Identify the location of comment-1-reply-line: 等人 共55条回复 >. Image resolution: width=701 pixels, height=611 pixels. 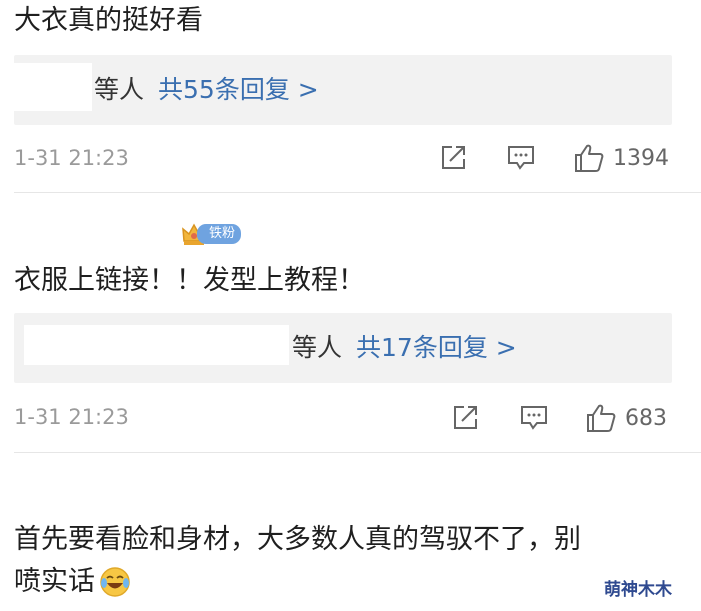
(206, 90).